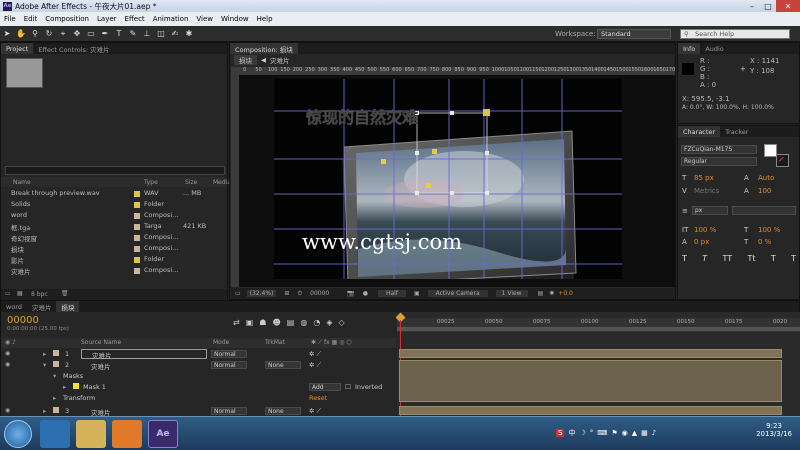 This screenshot has width=800, height=450. Describe the element at coordinates (265, 19) in the screenshot. I see `menu-help: Help` at that location.